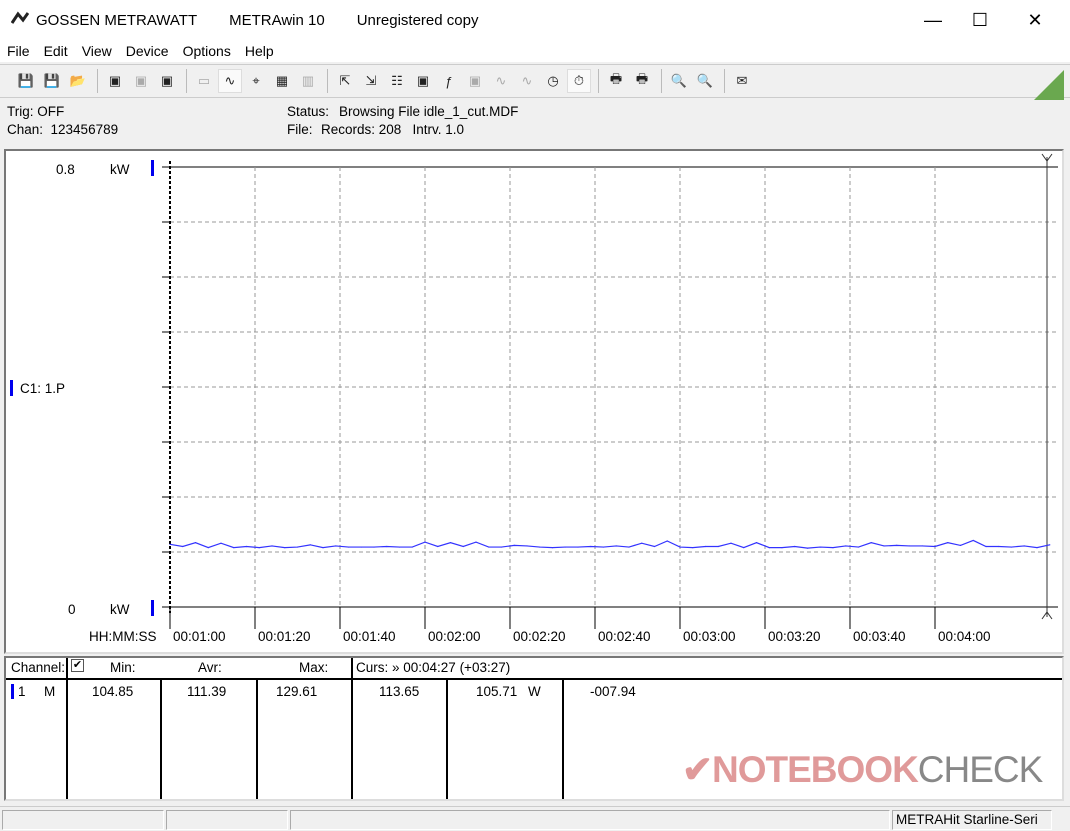 The height and width of the screenshot is (831, 1070). Describe the element at coordinates (980, 20) in the screenshot. I see `maximize-button: ☐` at that location.